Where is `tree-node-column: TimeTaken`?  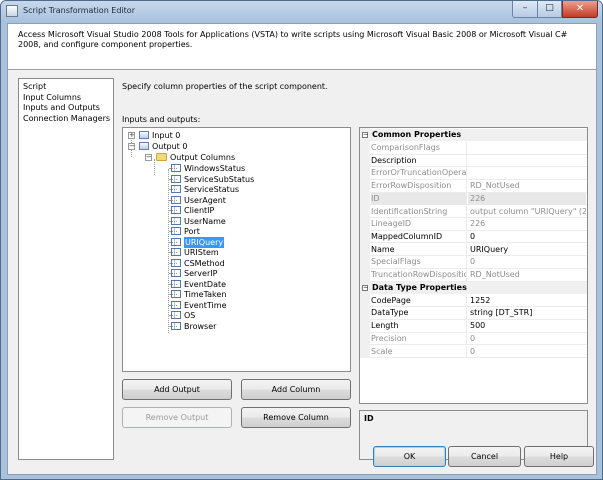 tree-node-column: TimeTaken is located at coordinates (193, 294).